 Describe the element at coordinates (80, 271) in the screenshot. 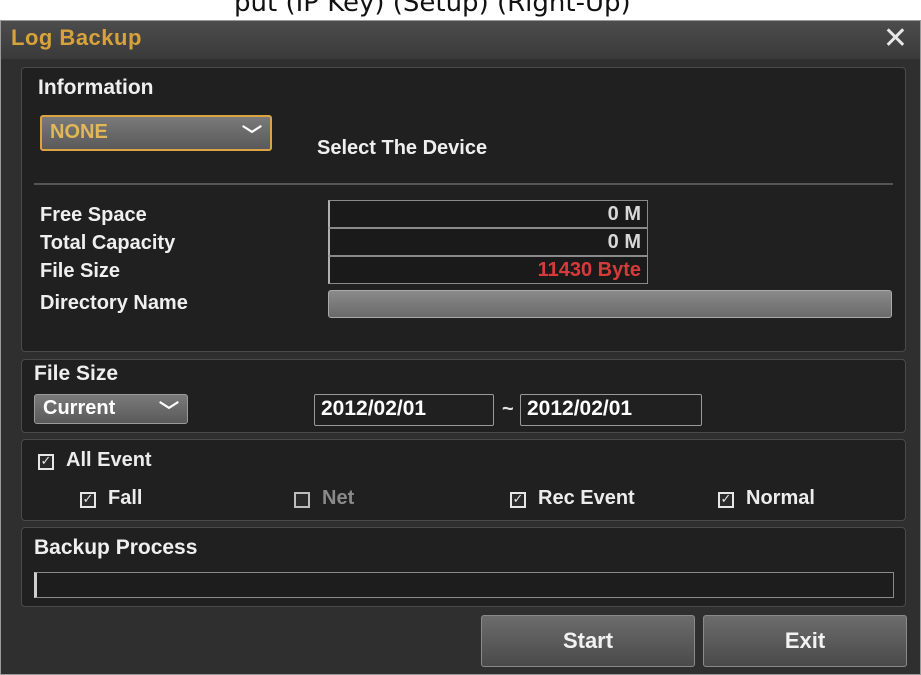

I see `file-size-label: File Size` at that location.